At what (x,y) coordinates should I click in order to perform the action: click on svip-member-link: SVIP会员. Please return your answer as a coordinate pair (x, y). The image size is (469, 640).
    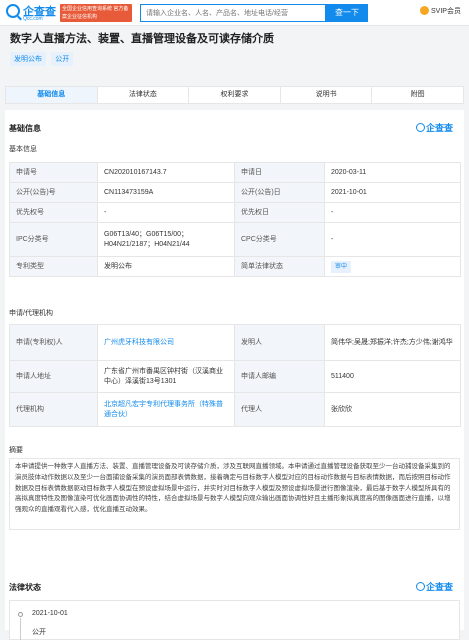
    Looking at the image, I should click on (440, 11).